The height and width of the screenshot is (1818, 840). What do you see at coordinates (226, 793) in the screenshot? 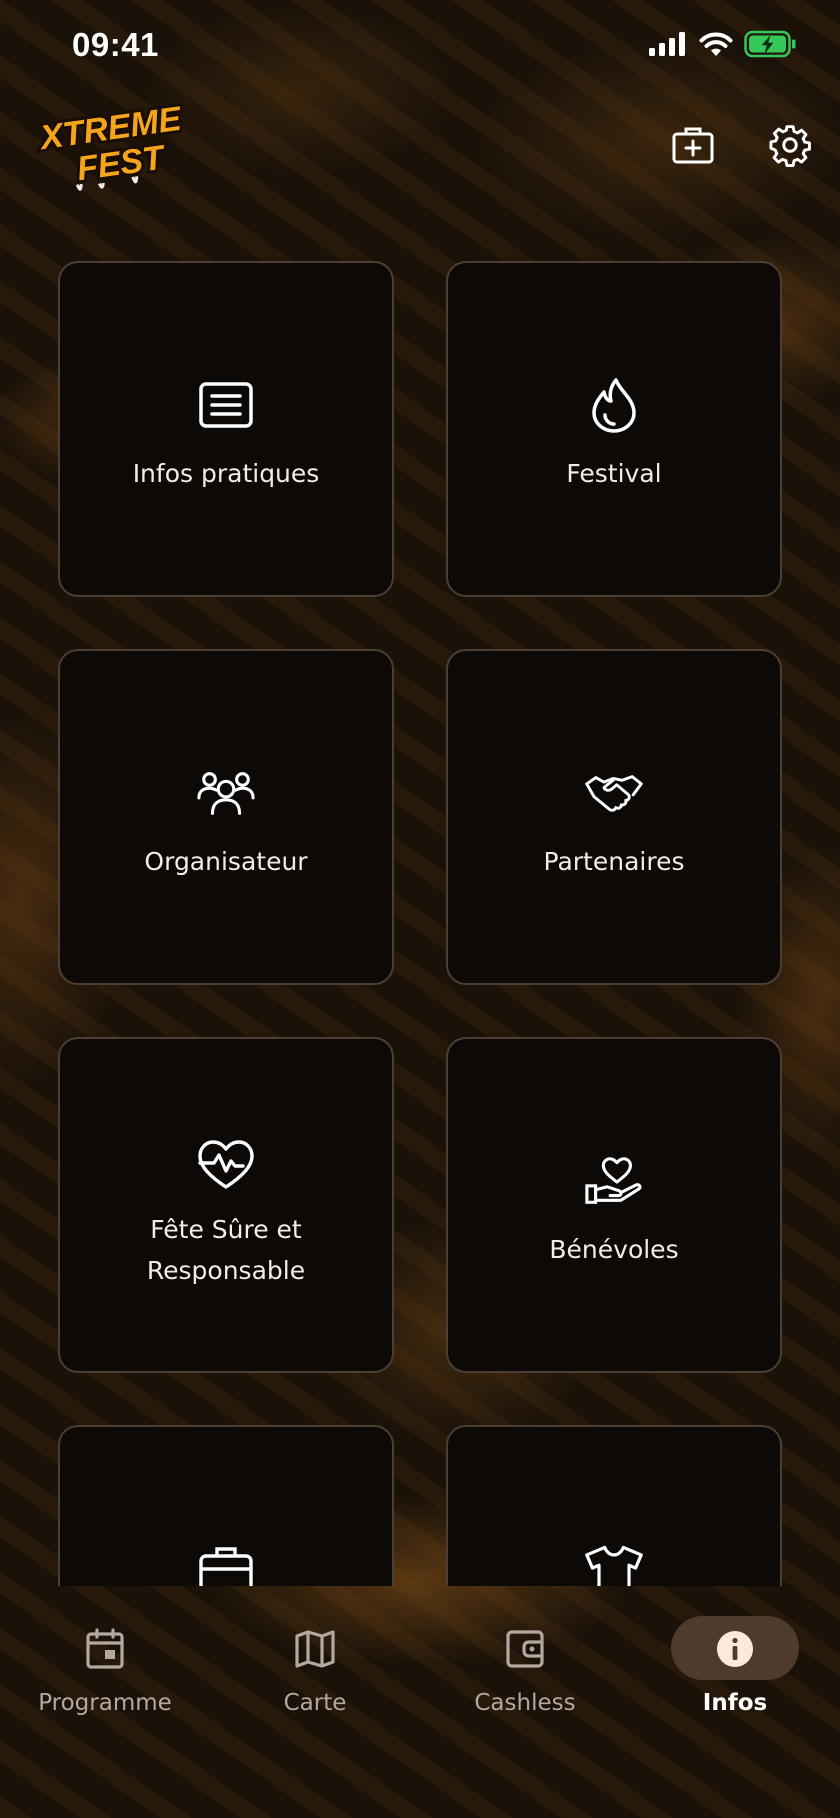
I see `users-group-icon` at bounding box center [226, 793].